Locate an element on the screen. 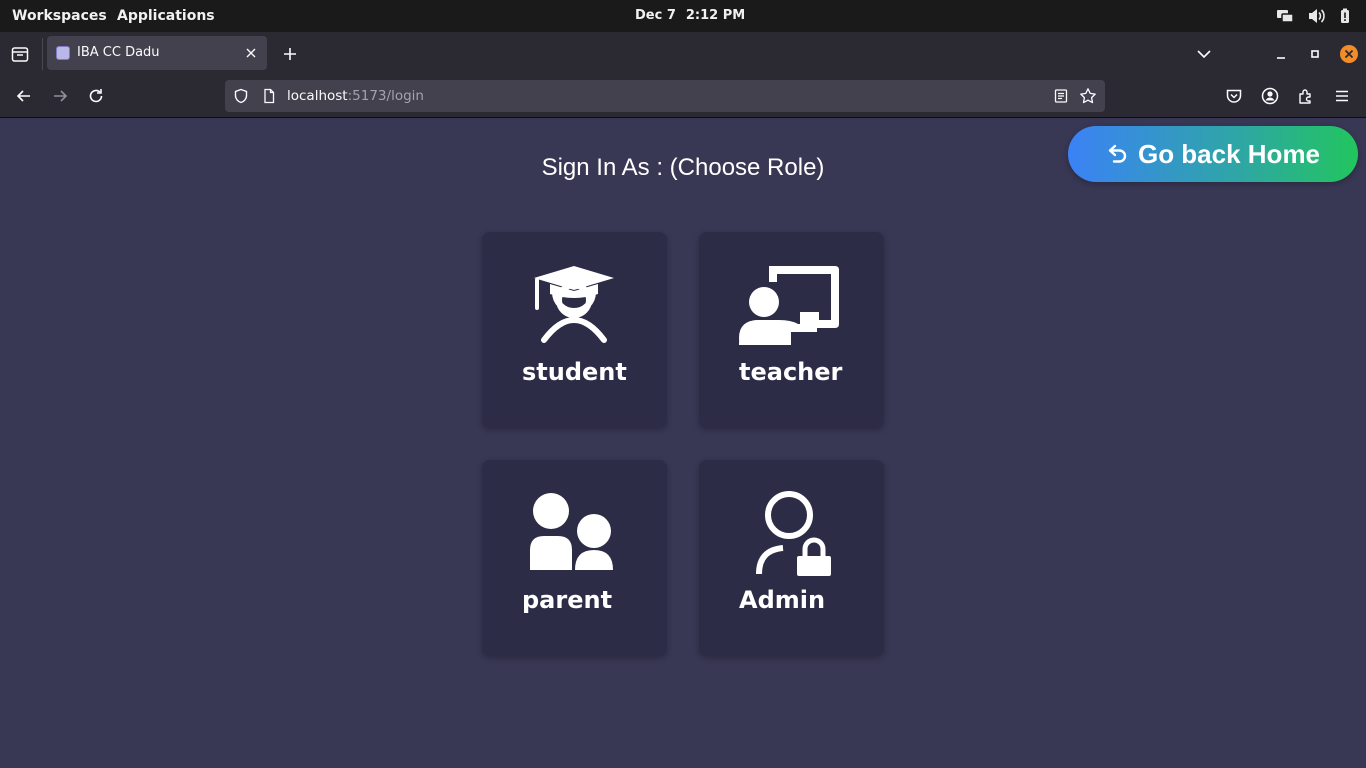  role-label-admin: Admin is located at coordinates (782, 600).